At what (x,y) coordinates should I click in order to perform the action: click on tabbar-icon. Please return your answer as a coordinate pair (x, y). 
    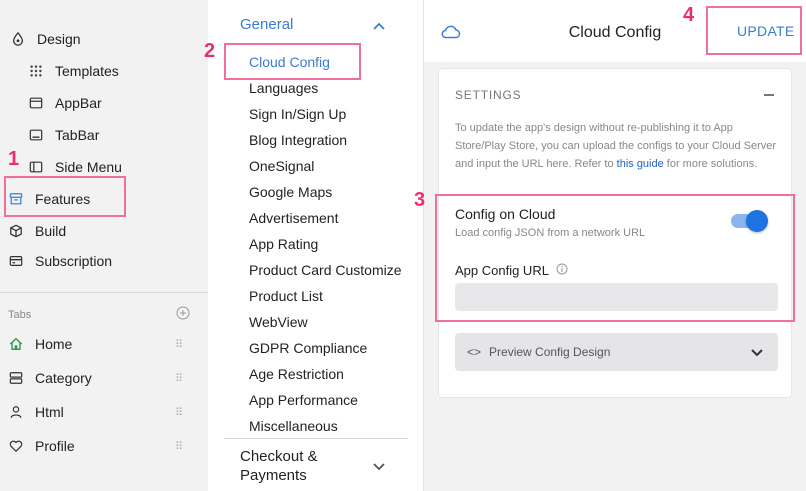
    Looking at the image, I should click on (36, 135).